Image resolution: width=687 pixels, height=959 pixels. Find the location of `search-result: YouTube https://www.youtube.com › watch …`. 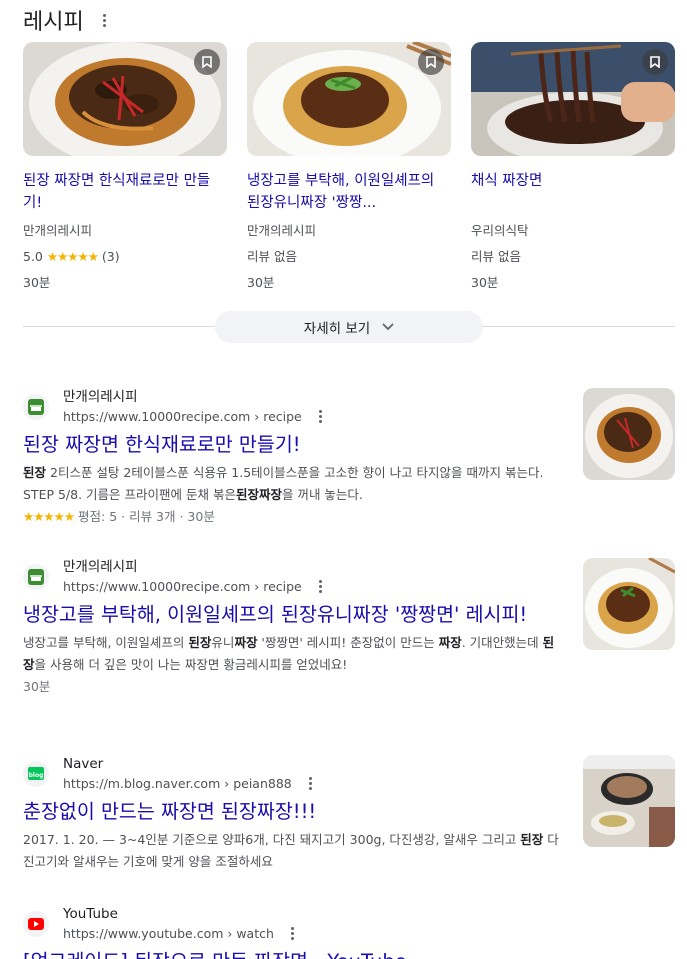

search-result: YouTube https://www.youtube.com › watch … is located at coordinates (349, 932).